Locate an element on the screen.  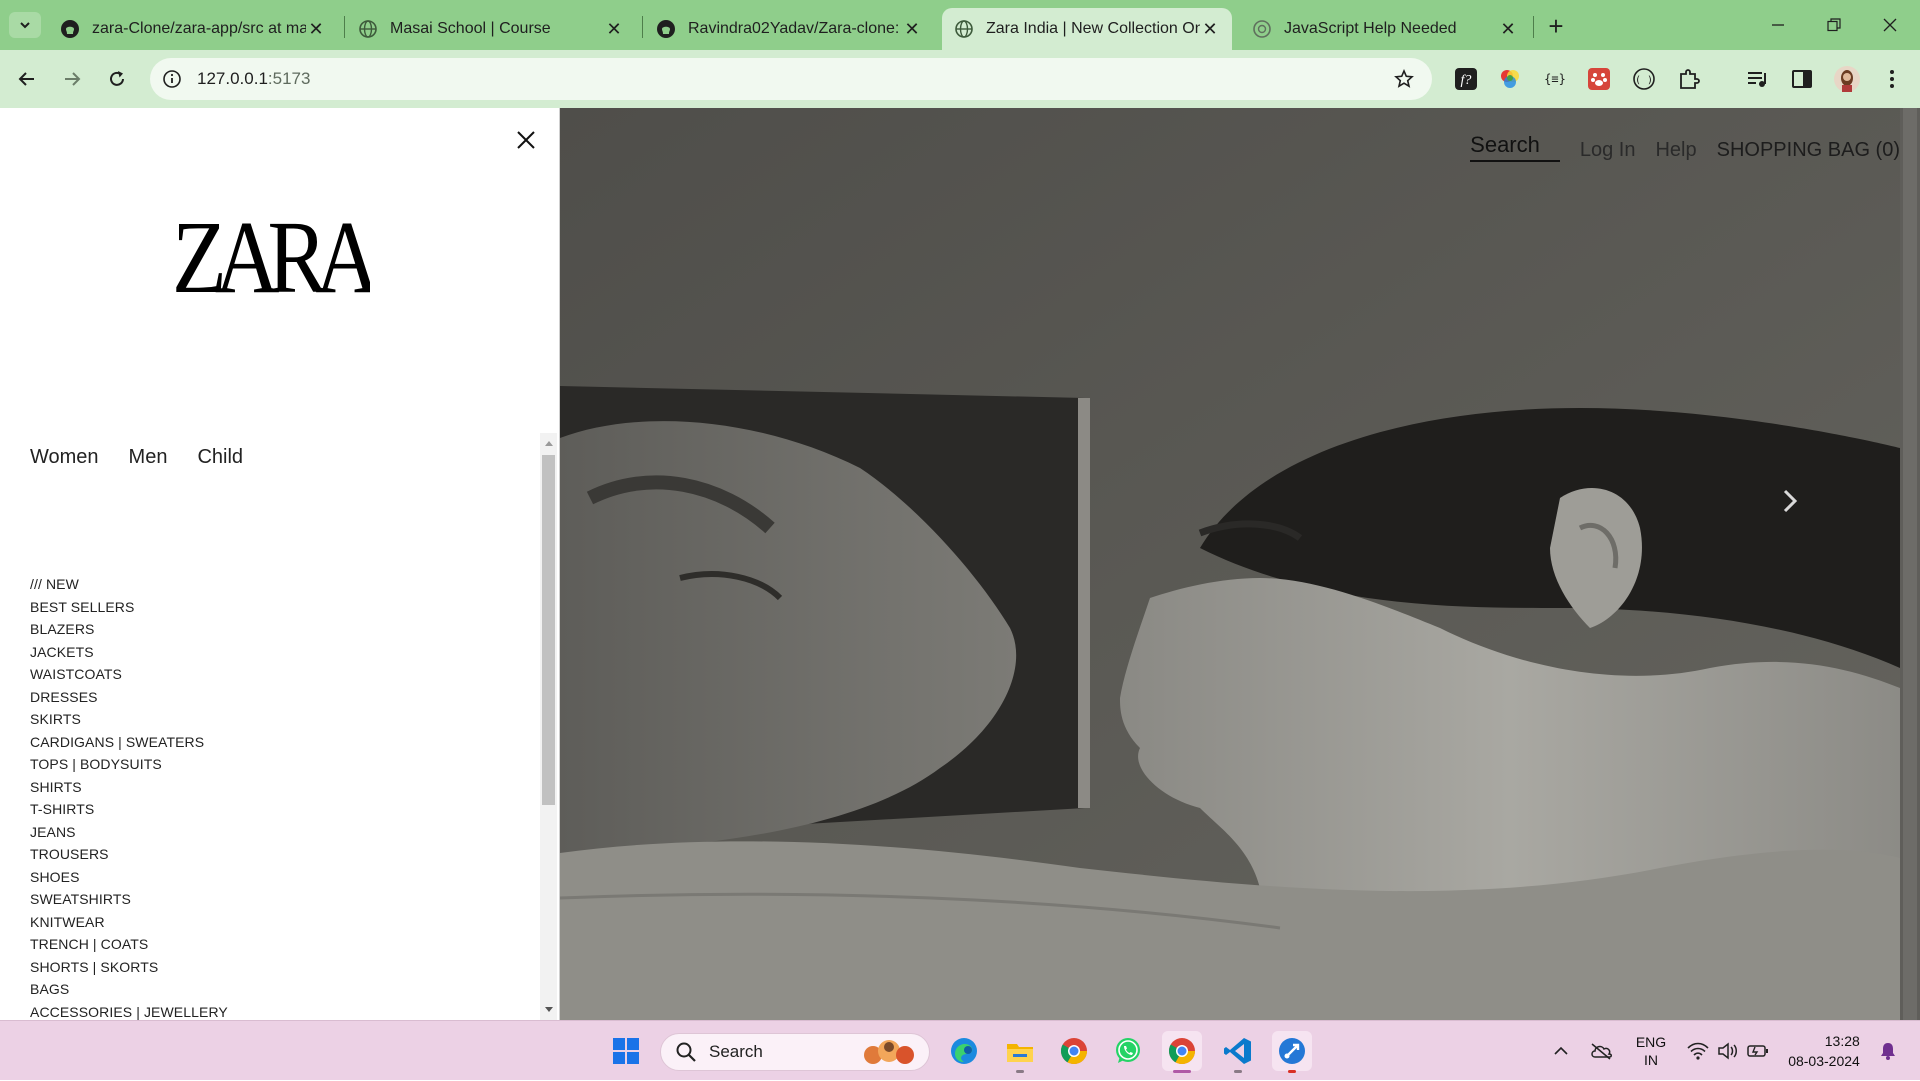
color-picker-extension-icon is located at coordinates (1510, 79).